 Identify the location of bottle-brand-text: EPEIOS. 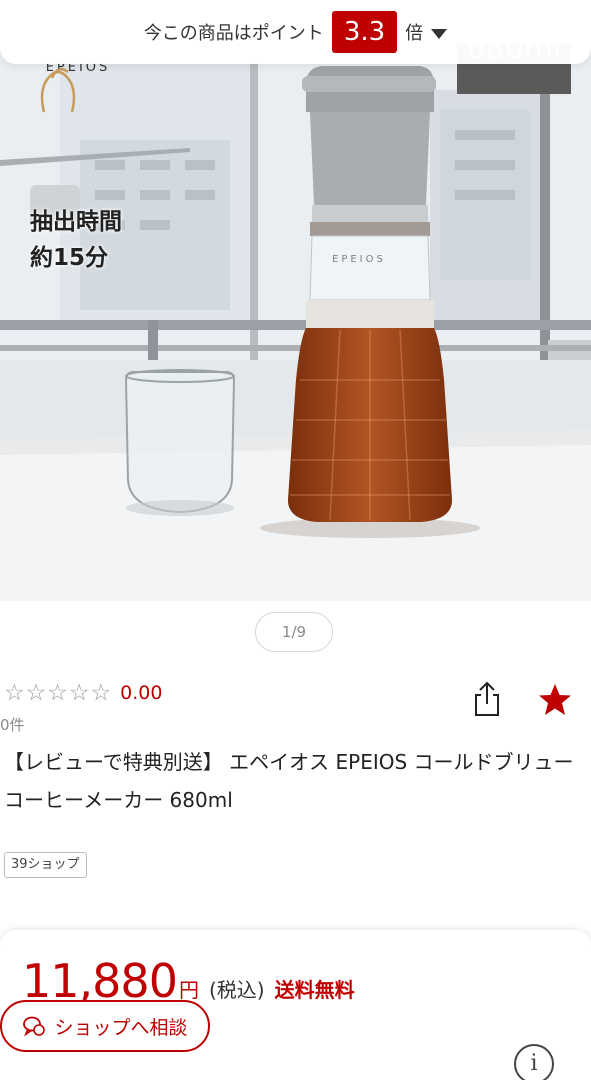
(359, 259).